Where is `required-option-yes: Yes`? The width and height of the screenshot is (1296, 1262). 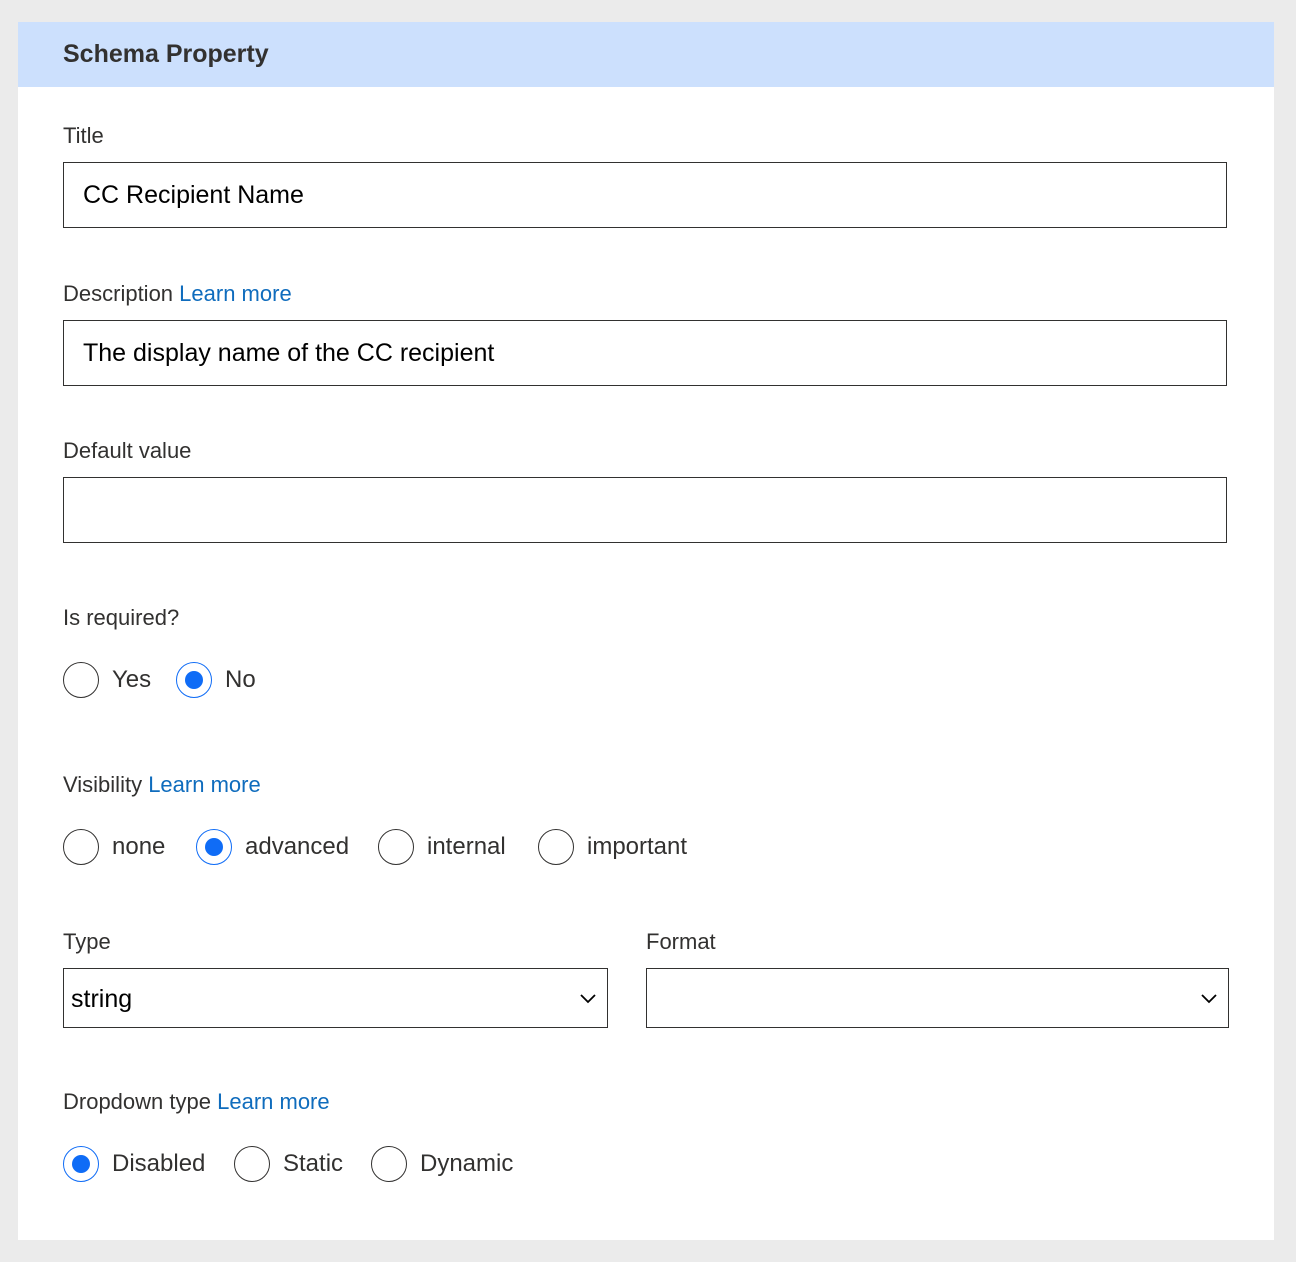
required-option-yes: Yes is located at coordinates (107, 680).